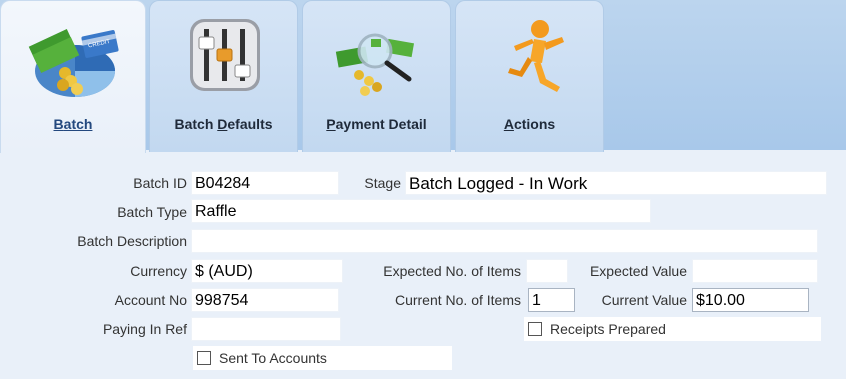 The height and width of the screenshot is (379, 846). What do you see at coordinates (529, 124) in the screenshot?
I see `tab-actions-label: Actions` at bounding box center [529, 124].